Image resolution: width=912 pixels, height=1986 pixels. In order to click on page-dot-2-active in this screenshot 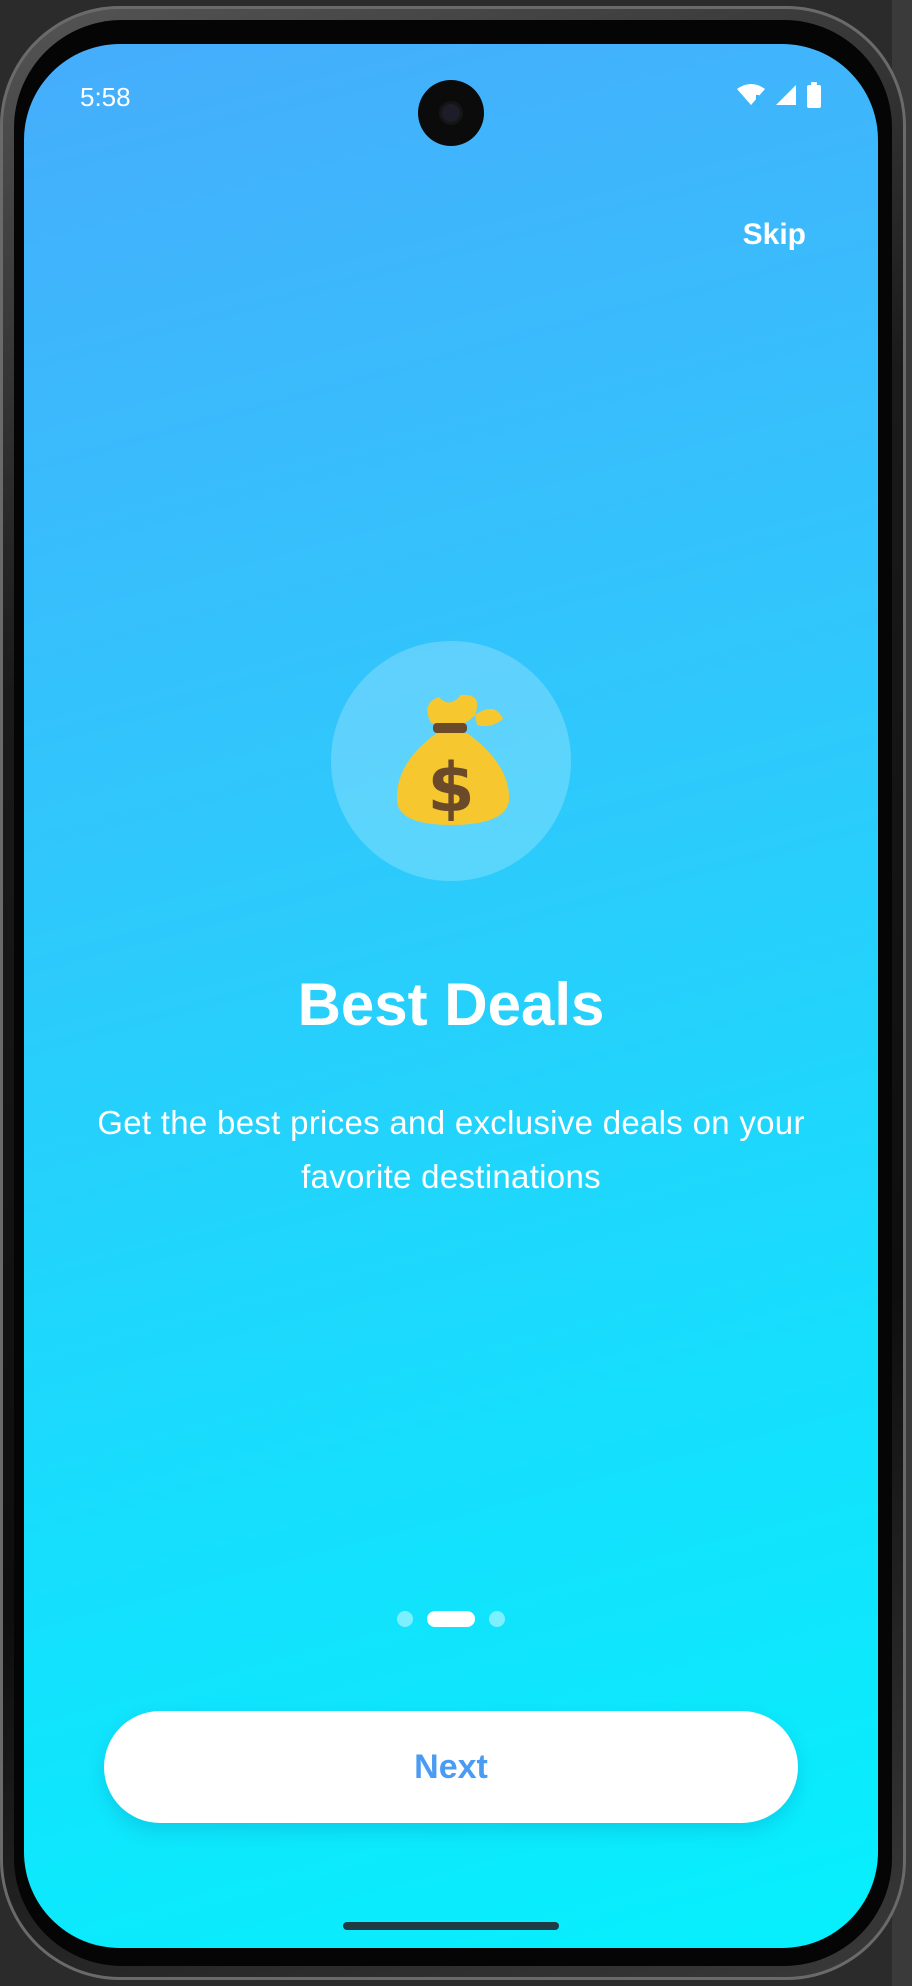, I will do `click(451, 1619)`.